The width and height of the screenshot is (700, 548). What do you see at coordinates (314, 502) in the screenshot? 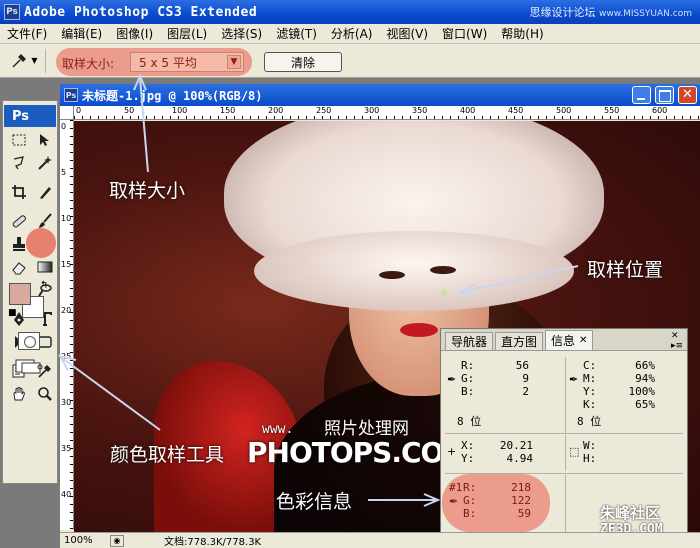
I see `annotation-color-info: 色彩信息` at bounding box center [314, 502].